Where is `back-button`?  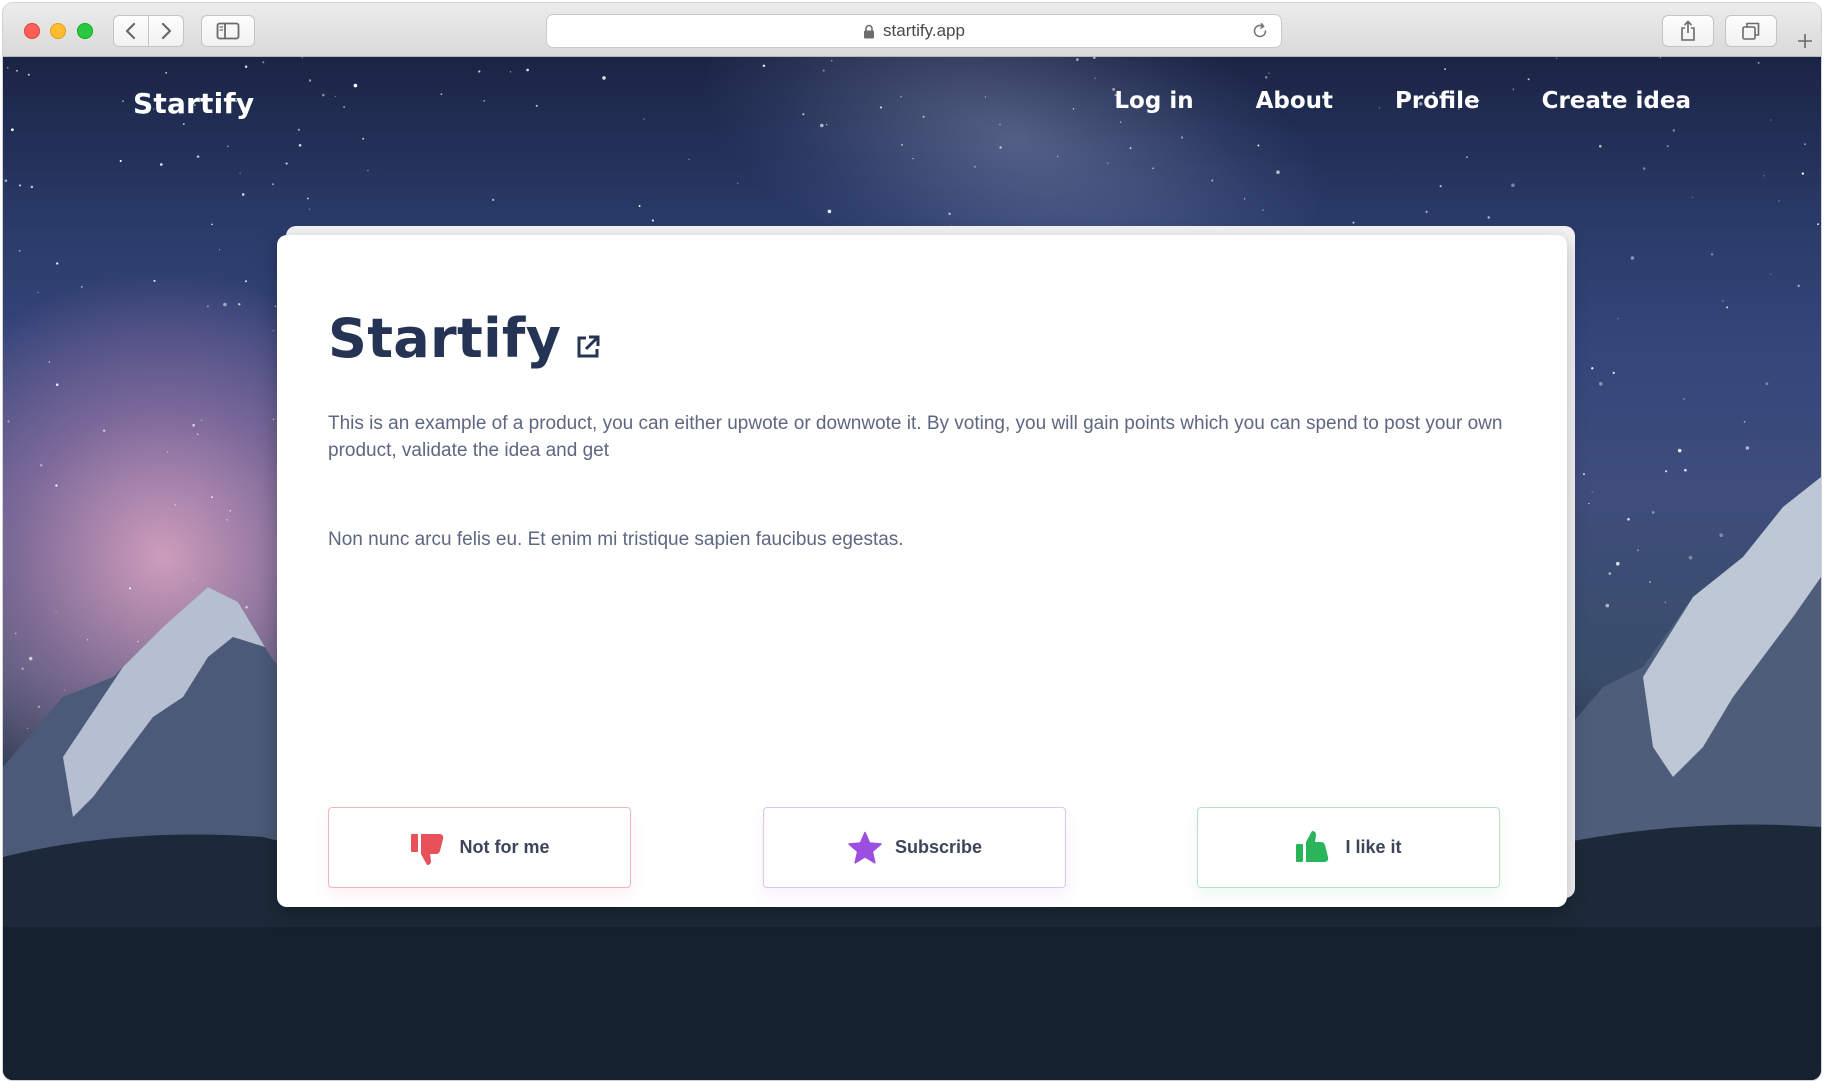
back-button is located at coordinates (131, 31).